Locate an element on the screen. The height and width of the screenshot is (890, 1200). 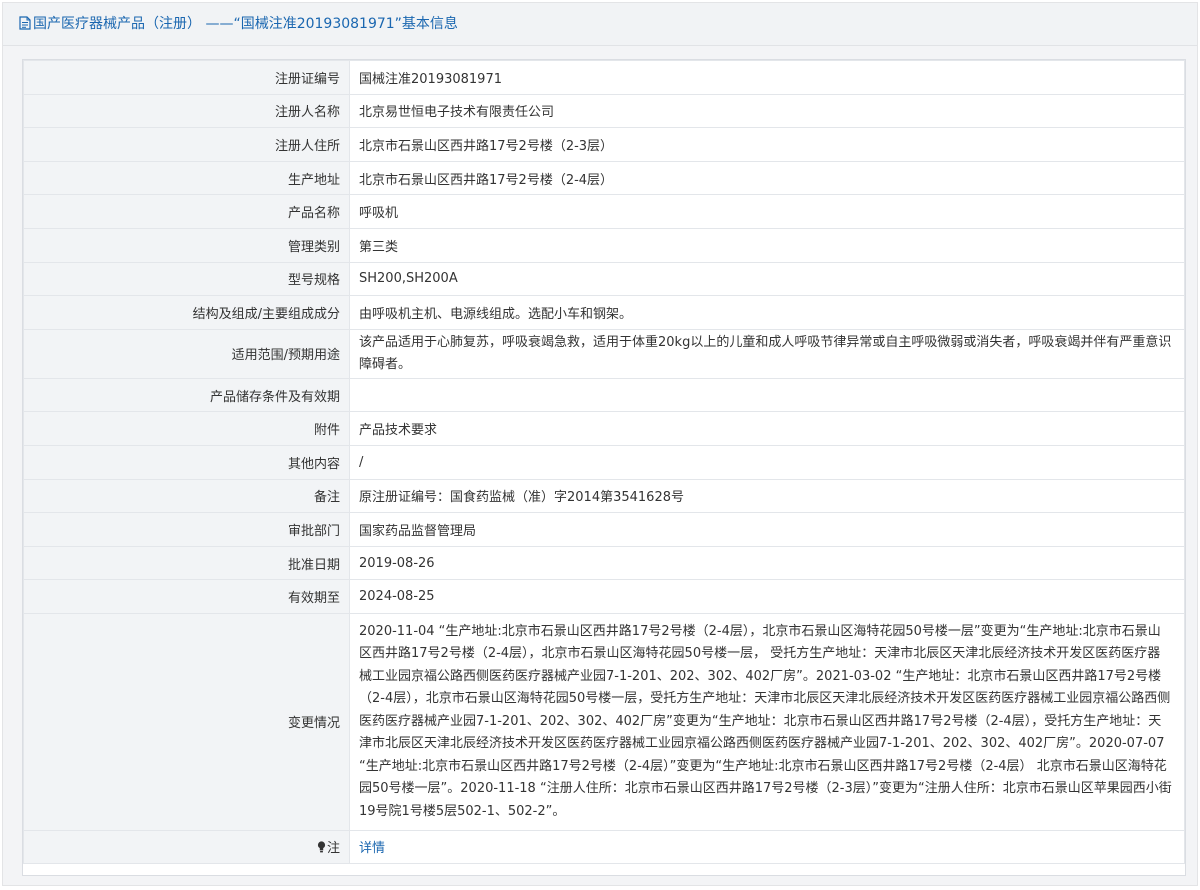
field-label: 审批部门 is located at coordinates (186, 529).